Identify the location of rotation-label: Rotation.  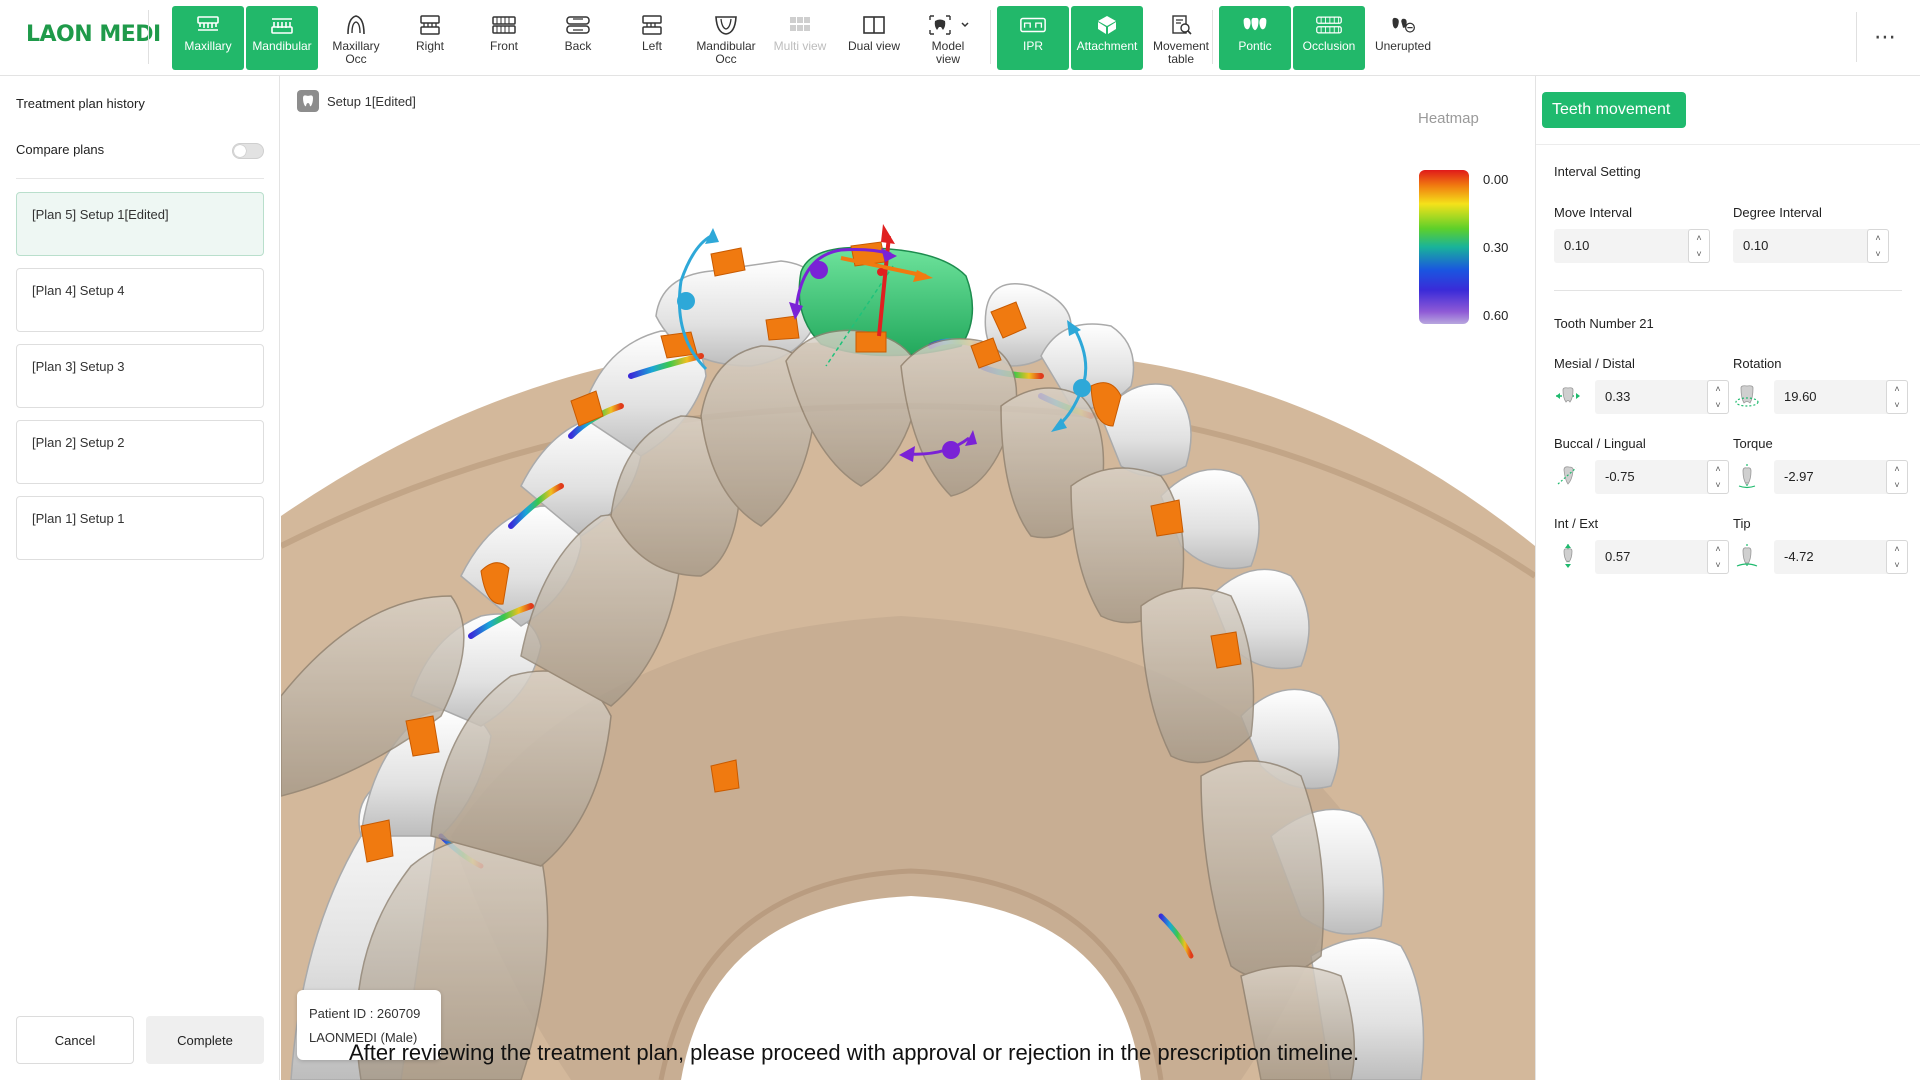
(1757, 363).